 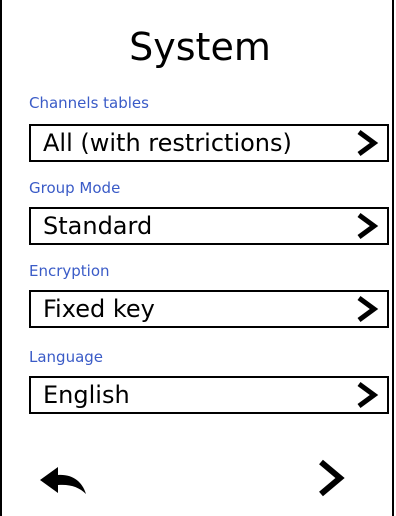 I want to click on language-label: Language, so click(x=66, y=357).